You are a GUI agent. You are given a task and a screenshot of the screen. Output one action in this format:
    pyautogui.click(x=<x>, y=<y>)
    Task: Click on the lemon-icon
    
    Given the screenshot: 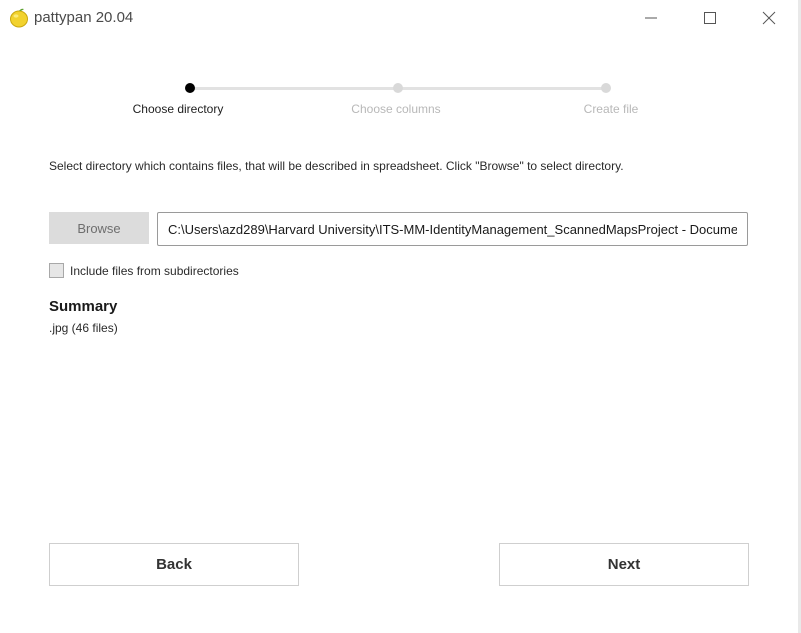 What is the action you would take?
    pyautogui.click(x=19, y=18)
    